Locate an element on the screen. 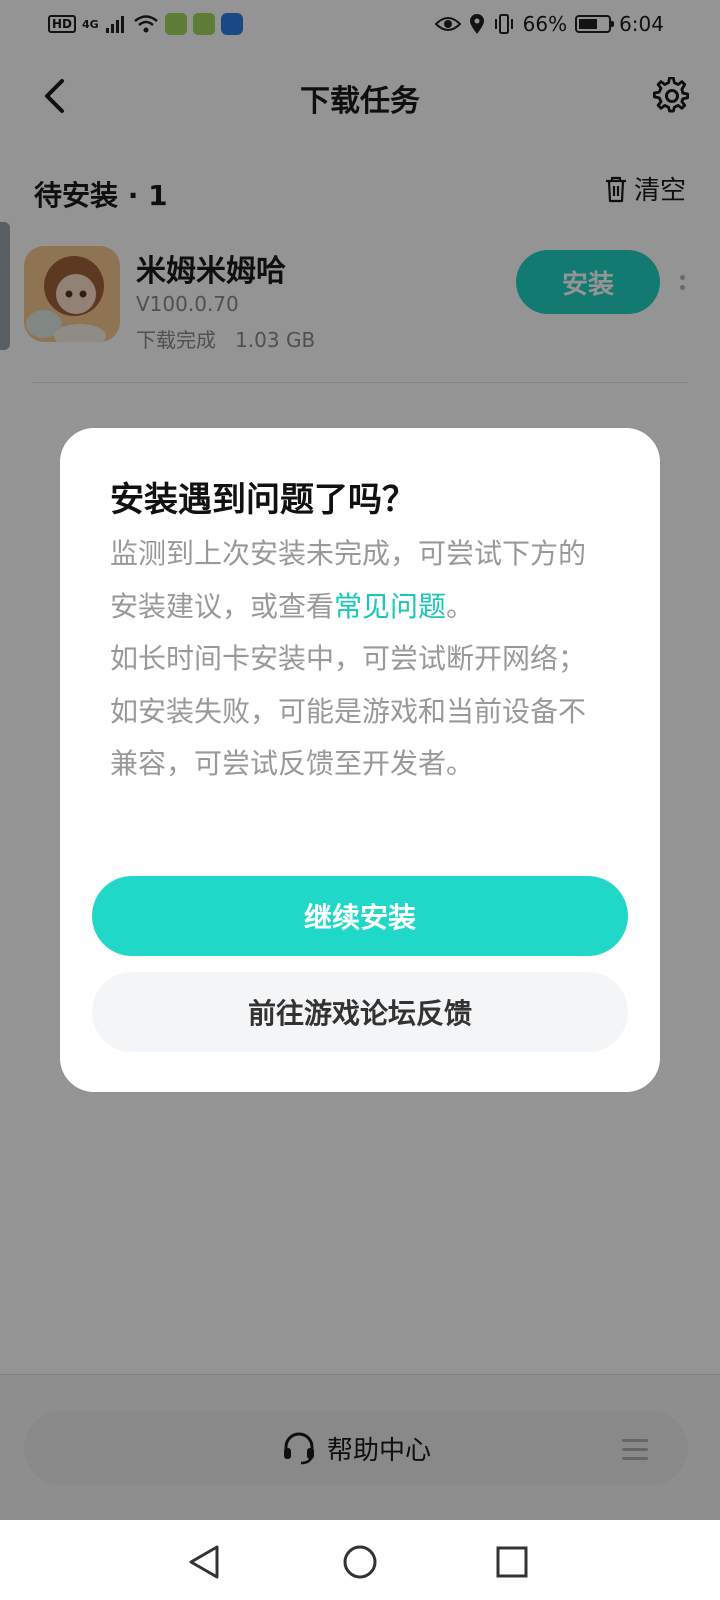  nav-recents-button is located at coordinates (512, 1562).